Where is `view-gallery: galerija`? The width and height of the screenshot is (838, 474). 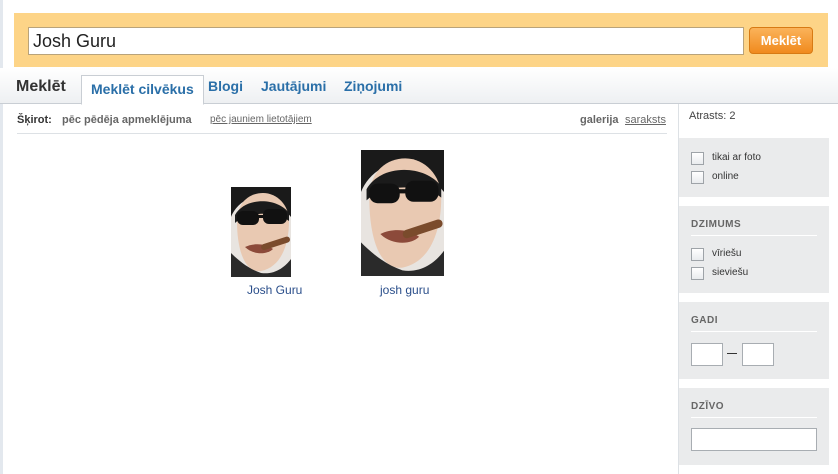 view-gallery: galerija is located at coordinates (599, 120).